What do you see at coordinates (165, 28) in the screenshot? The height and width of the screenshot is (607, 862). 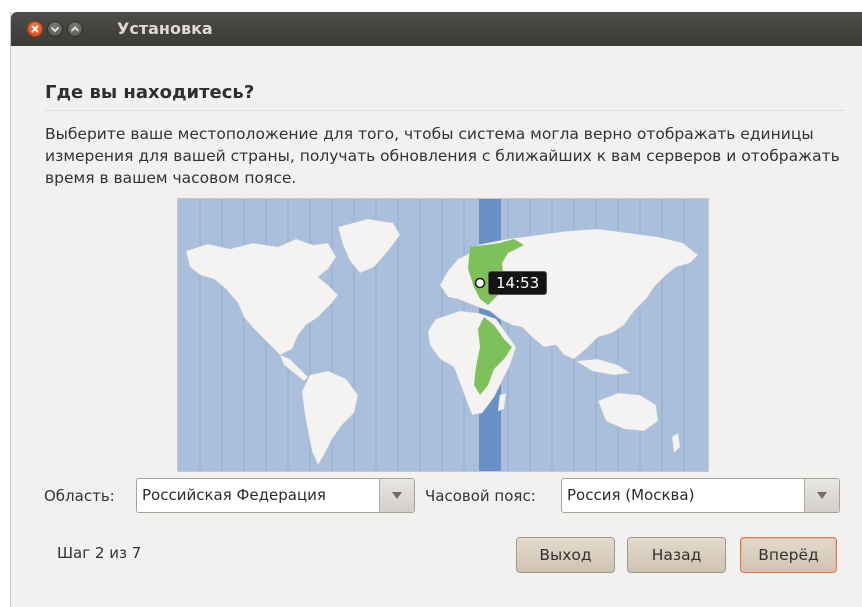 I see `window-title: Установка` at bounding box center [165, 28].